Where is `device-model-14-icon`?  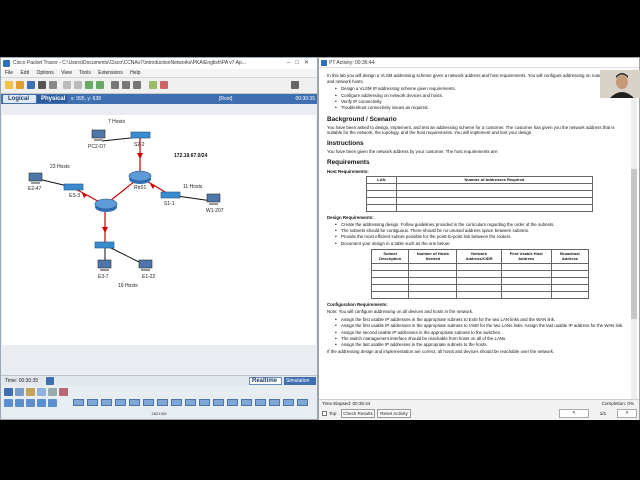
device-model-14-icon is located at coordinates (260, 402).